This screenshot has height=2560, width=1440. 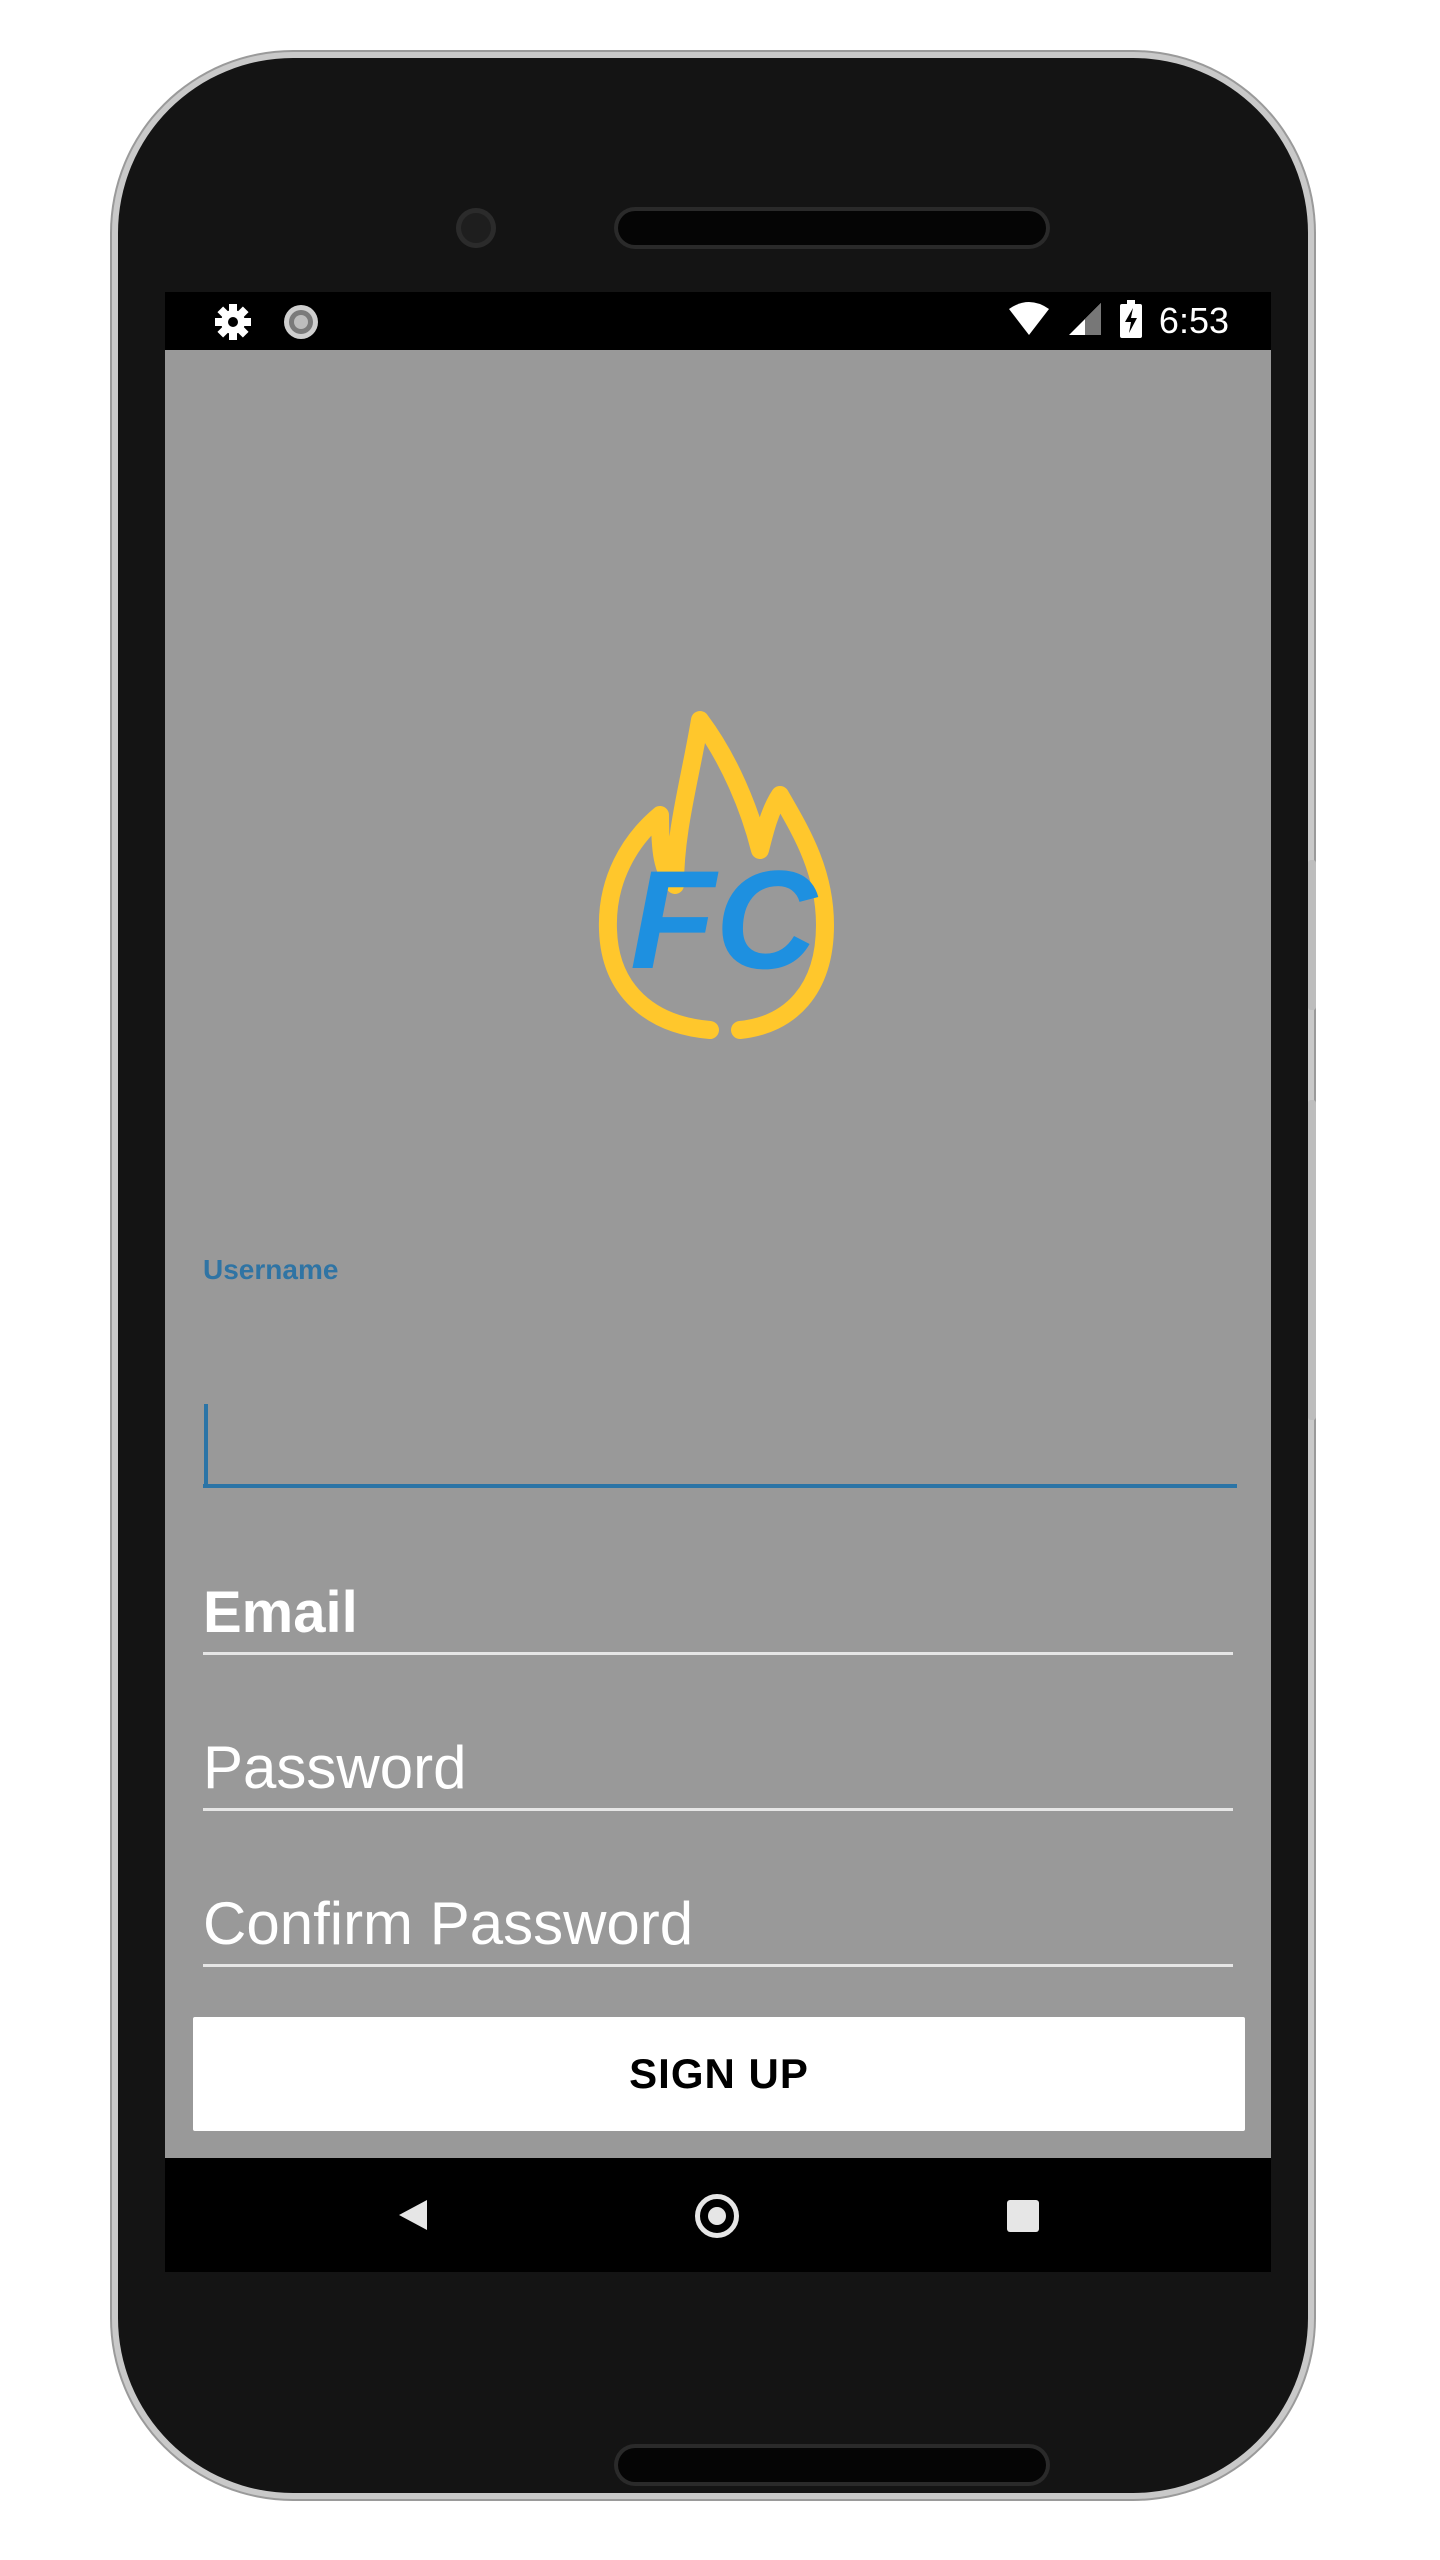 What do you see at coordinates (1193, 320) in the screenshot?
I see `status-time: 6:53` at bounding box center [1193, 320].